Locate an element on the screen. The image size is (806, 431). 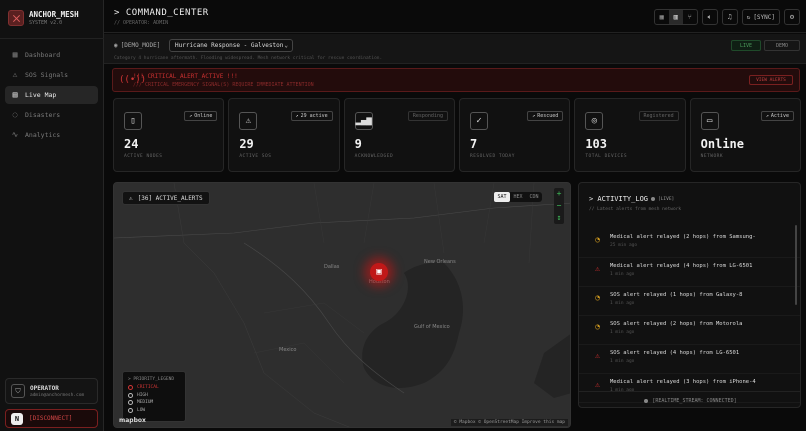
activity-text: SOS alert relayed (1 hops) from Galaxy-8 is located at coordinates (676, 295).